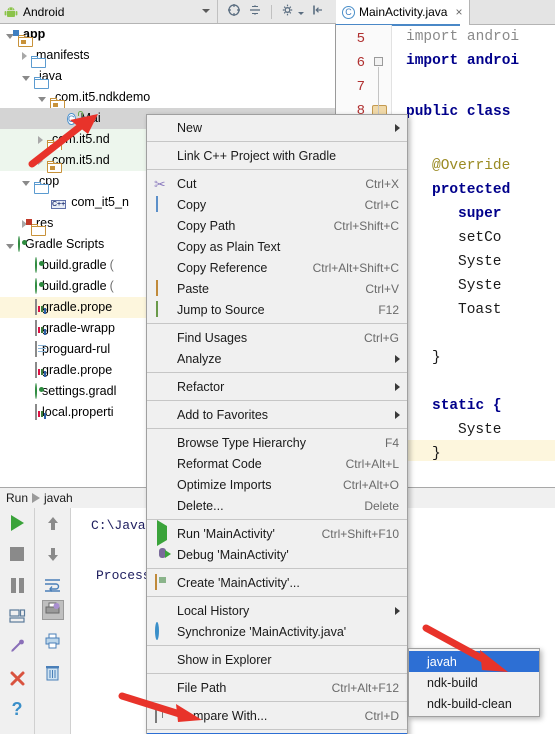 The width and height of the screenshot is (555, 734). What do you see at coordinates (277, 715) in the screenshot?
I see `menu-item: Compare With... Ctrl+D` at bounding box center [277, 715].